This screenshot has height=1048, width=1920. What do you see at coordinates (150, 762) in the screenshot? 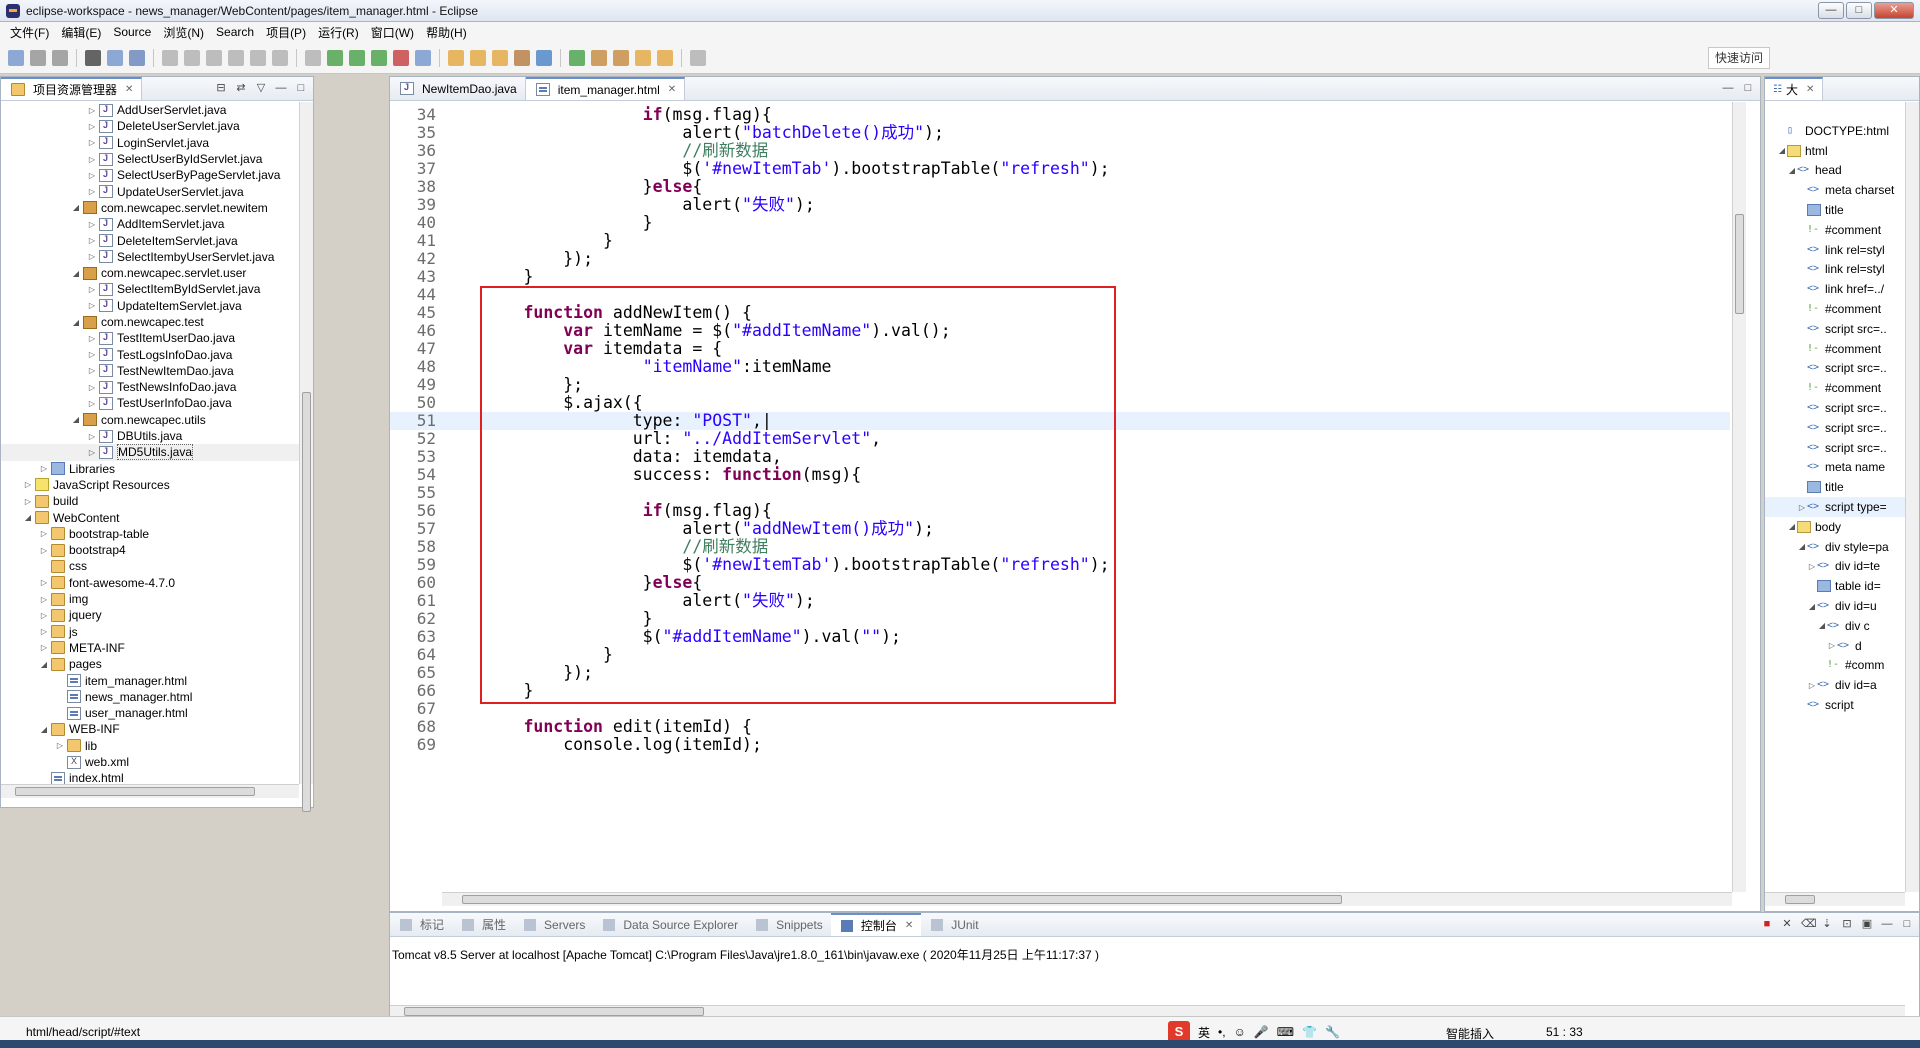
I see `tree-item: web.xml` at bounding box center [150, 762].